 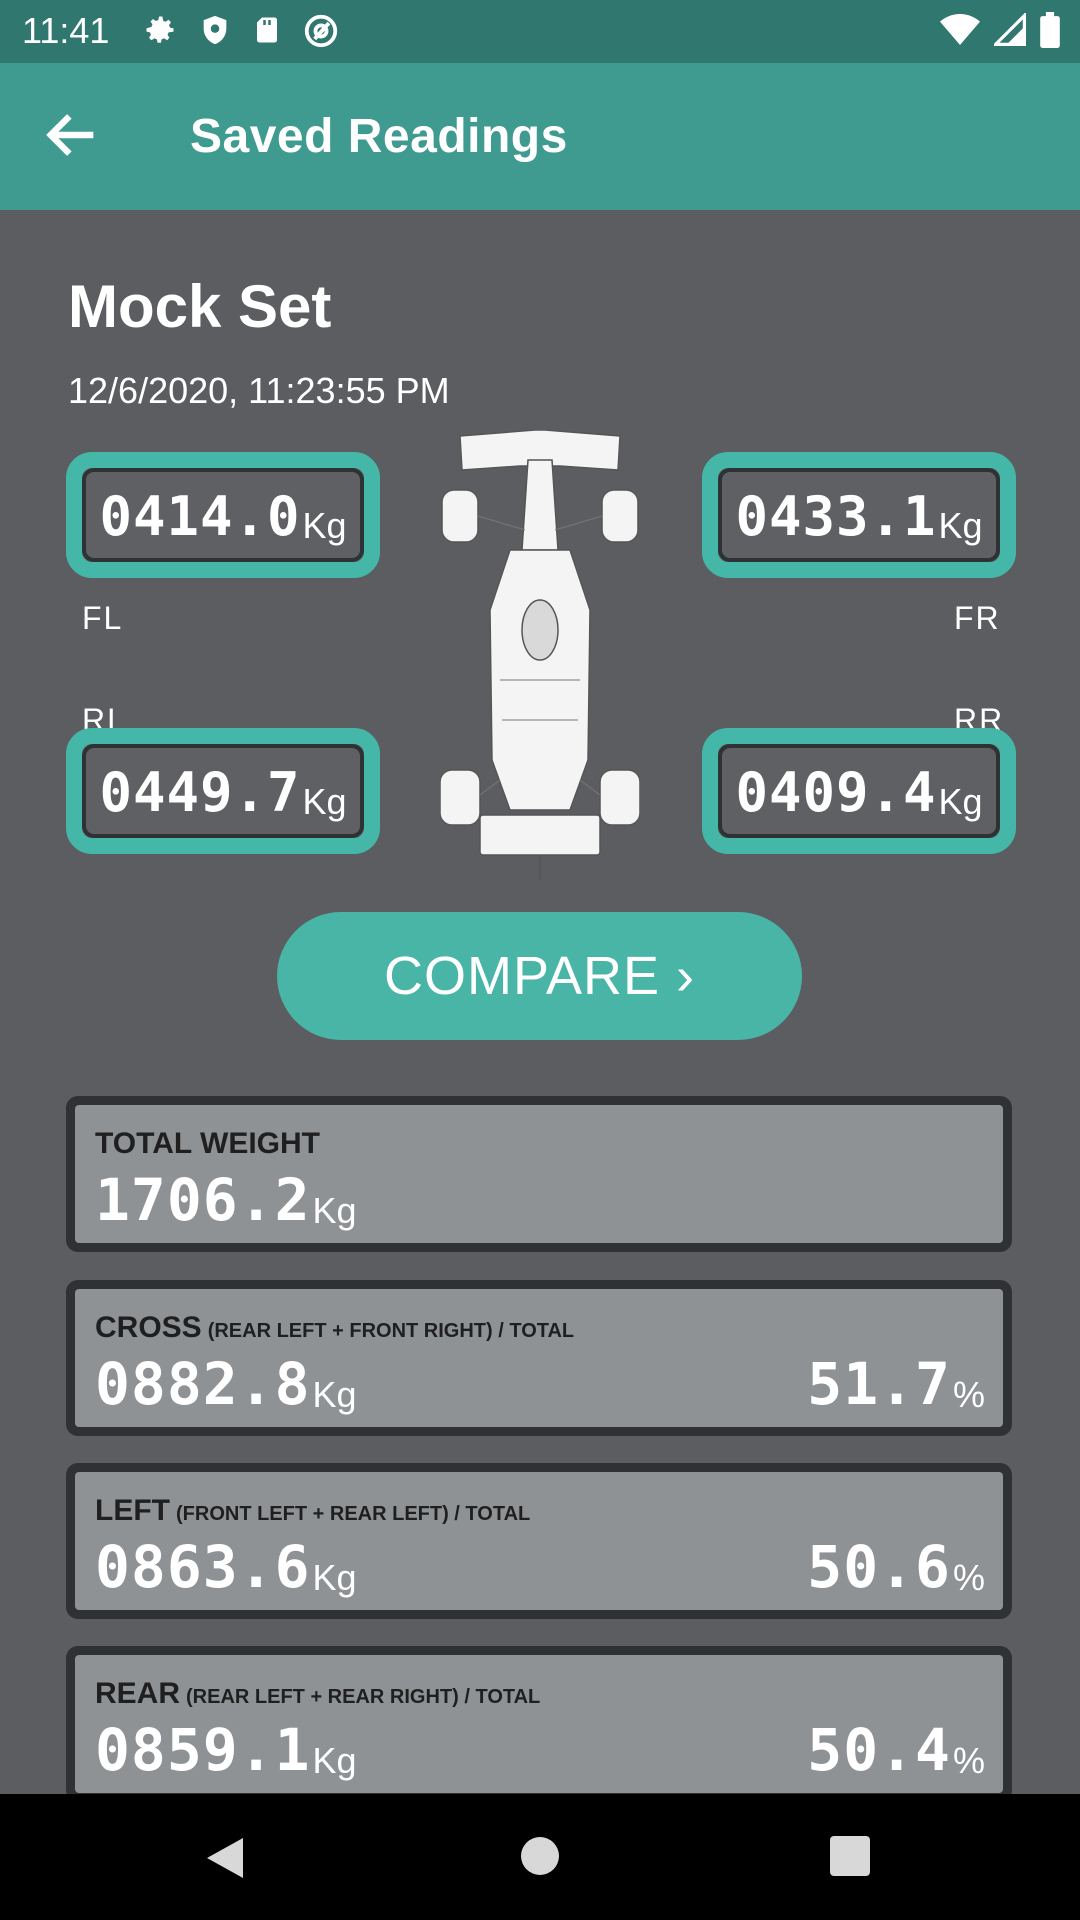 What do you see at coordinates (225, 1858) in the screenshot?
I see `nav-back-icon` at bounding box center [225, 1858].